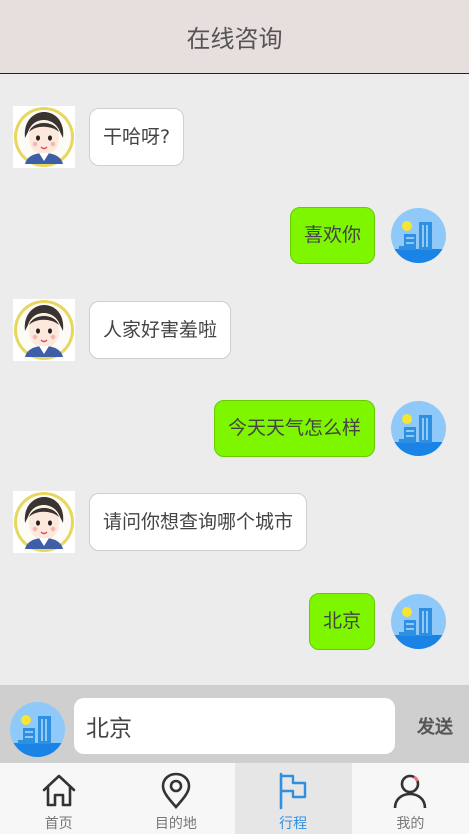 The height and width of the screenshot is (834, 469). Describe the element at coordinates (58, 790) in the screenshot. I see `home-icon` at that location.